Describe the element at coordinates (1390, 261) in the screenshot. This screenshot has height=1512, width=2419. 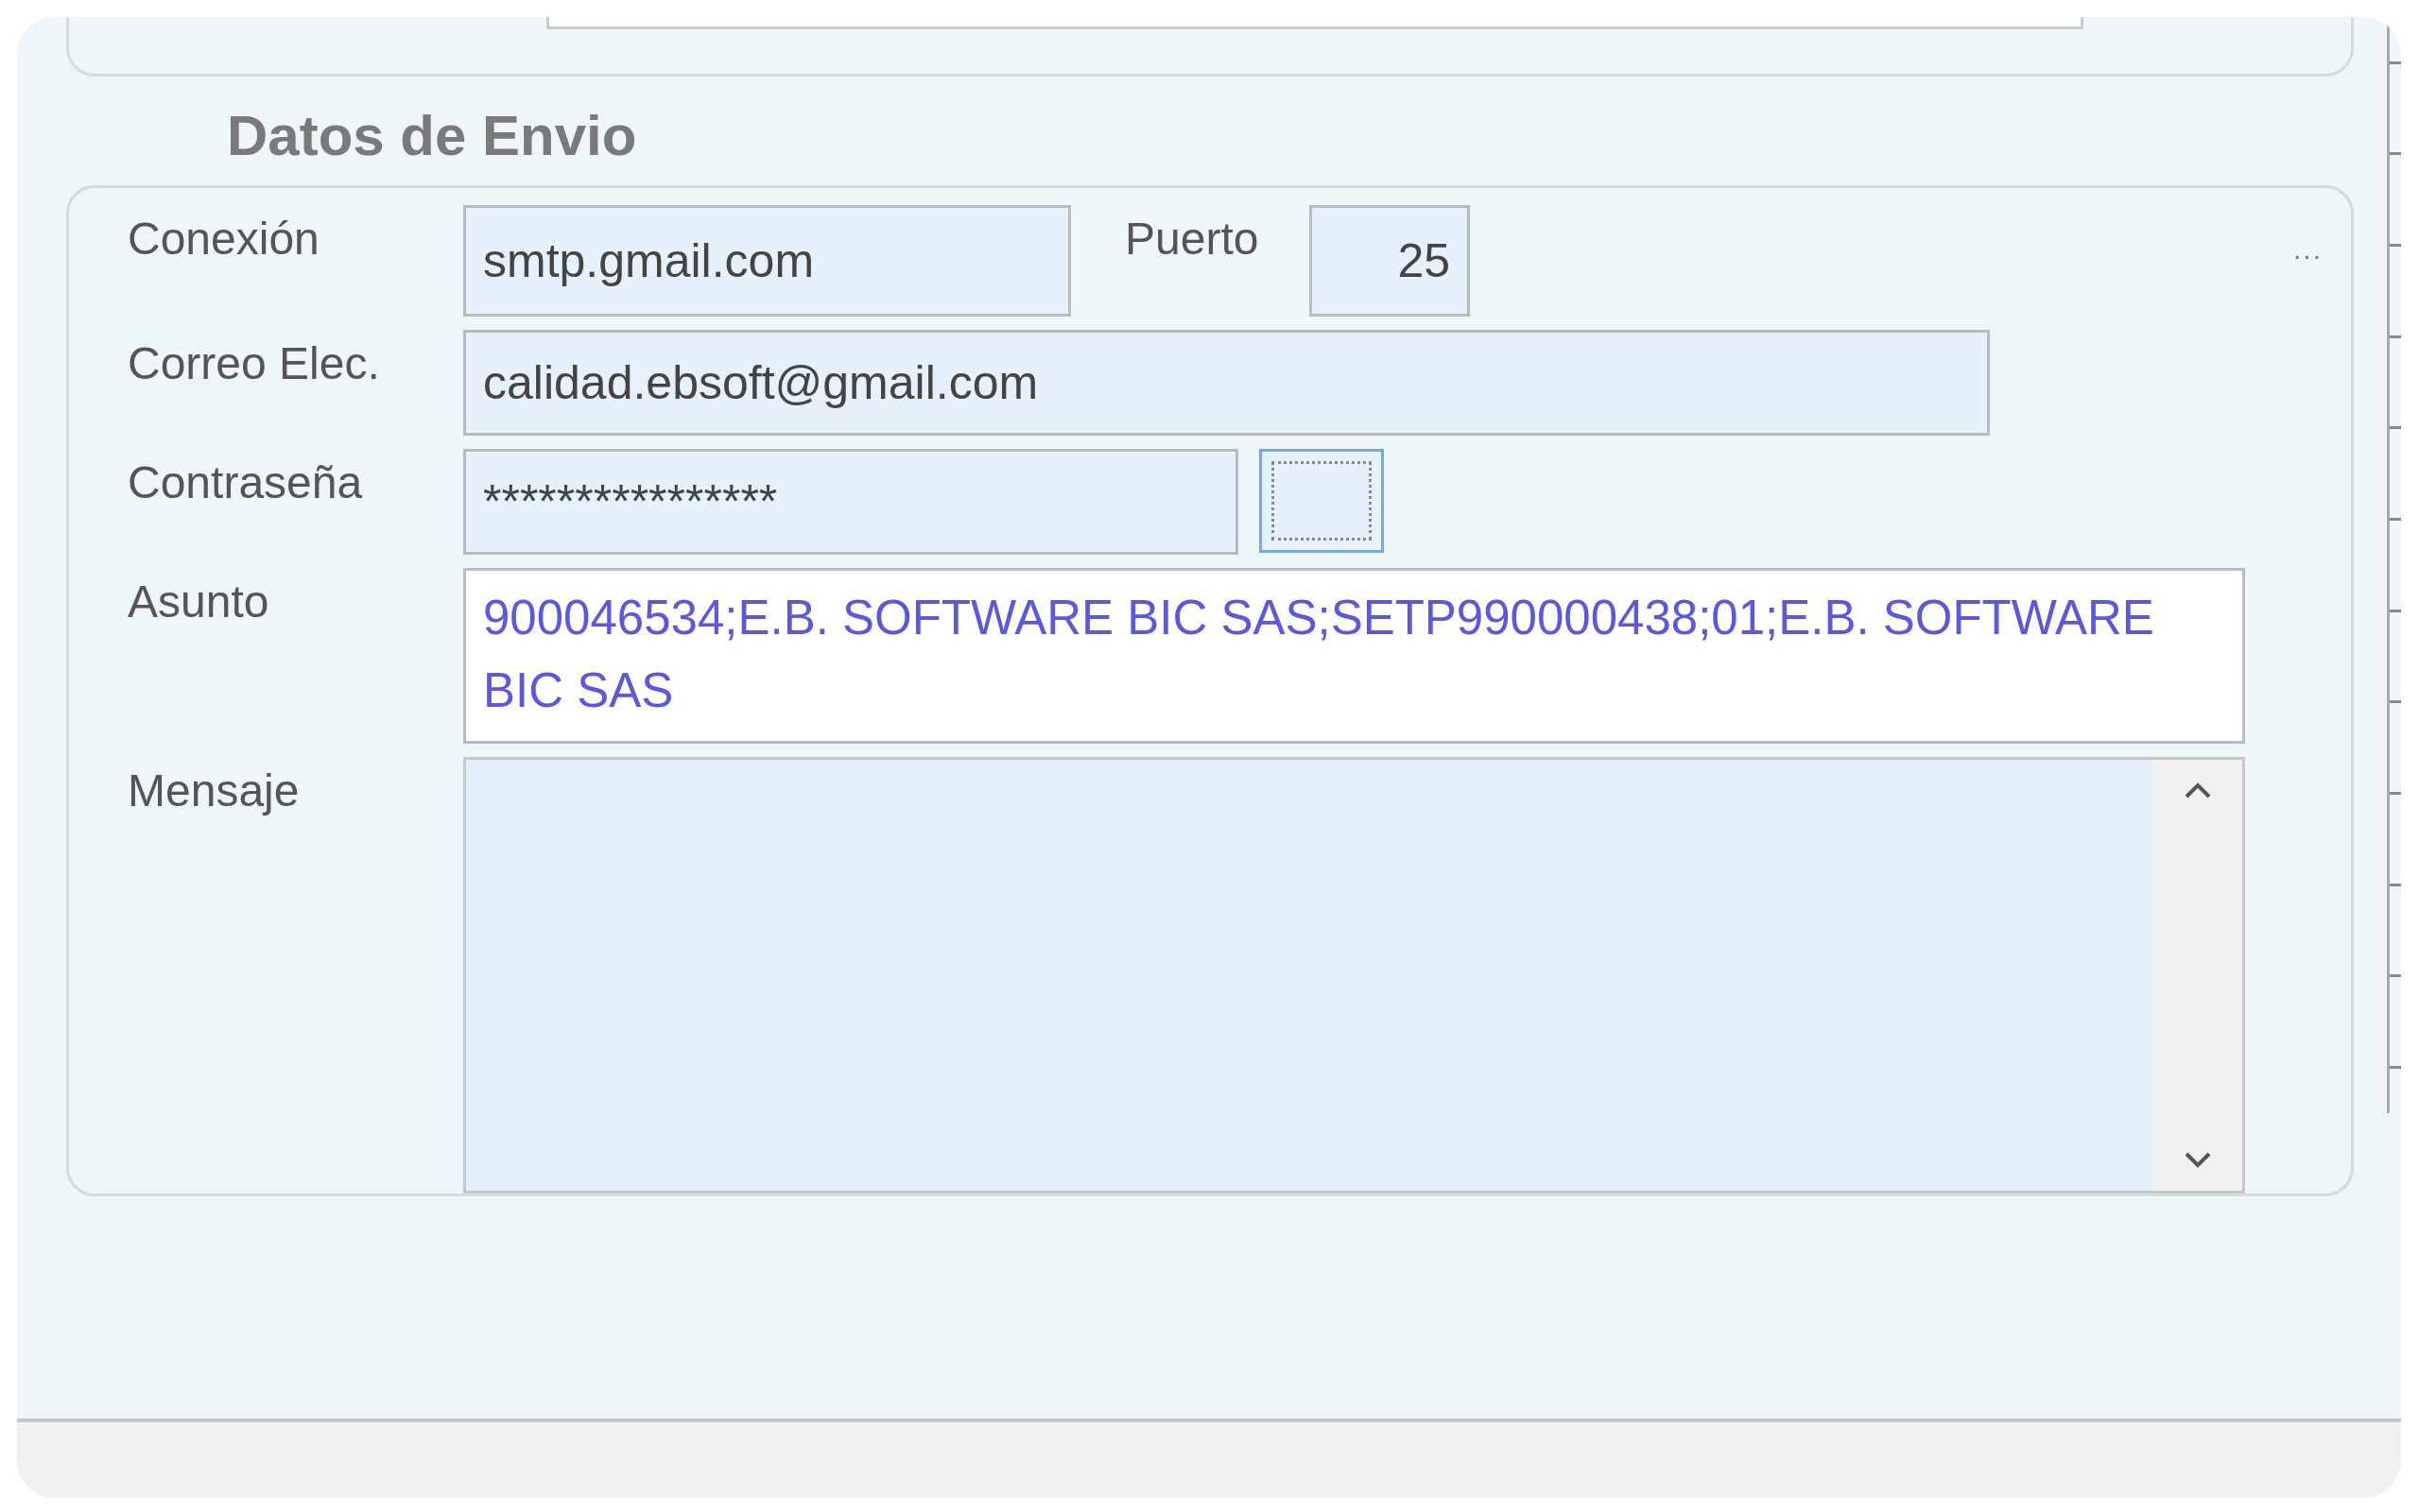
I see `input-field: 25` at that location.